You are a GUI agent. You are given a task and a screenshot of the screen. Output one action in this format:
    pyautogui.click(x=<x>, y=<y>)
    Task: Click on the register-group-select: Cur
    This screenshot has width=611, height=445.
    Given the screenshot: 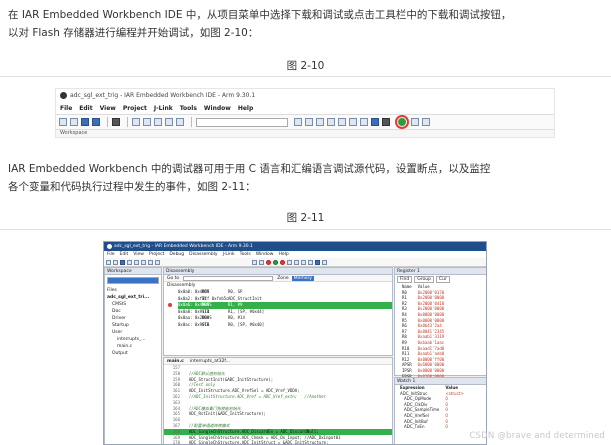 What is the action you would take?
    pyautogui.click(x=442, y=279)
    